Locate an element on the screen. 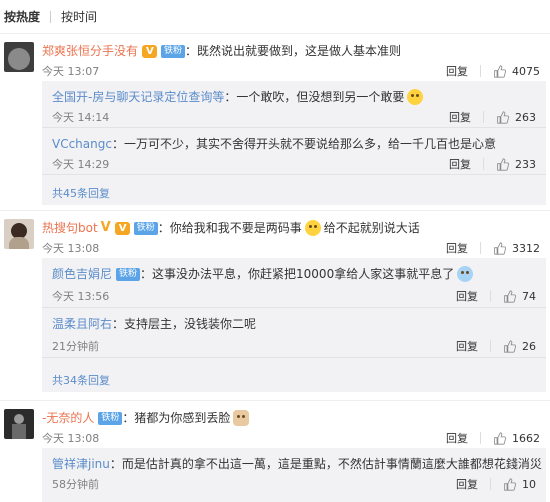 Image resolution: width=550 pixels, height=502 pixels. comment-username: -无奈的人 is located at coordinates (68, 418).